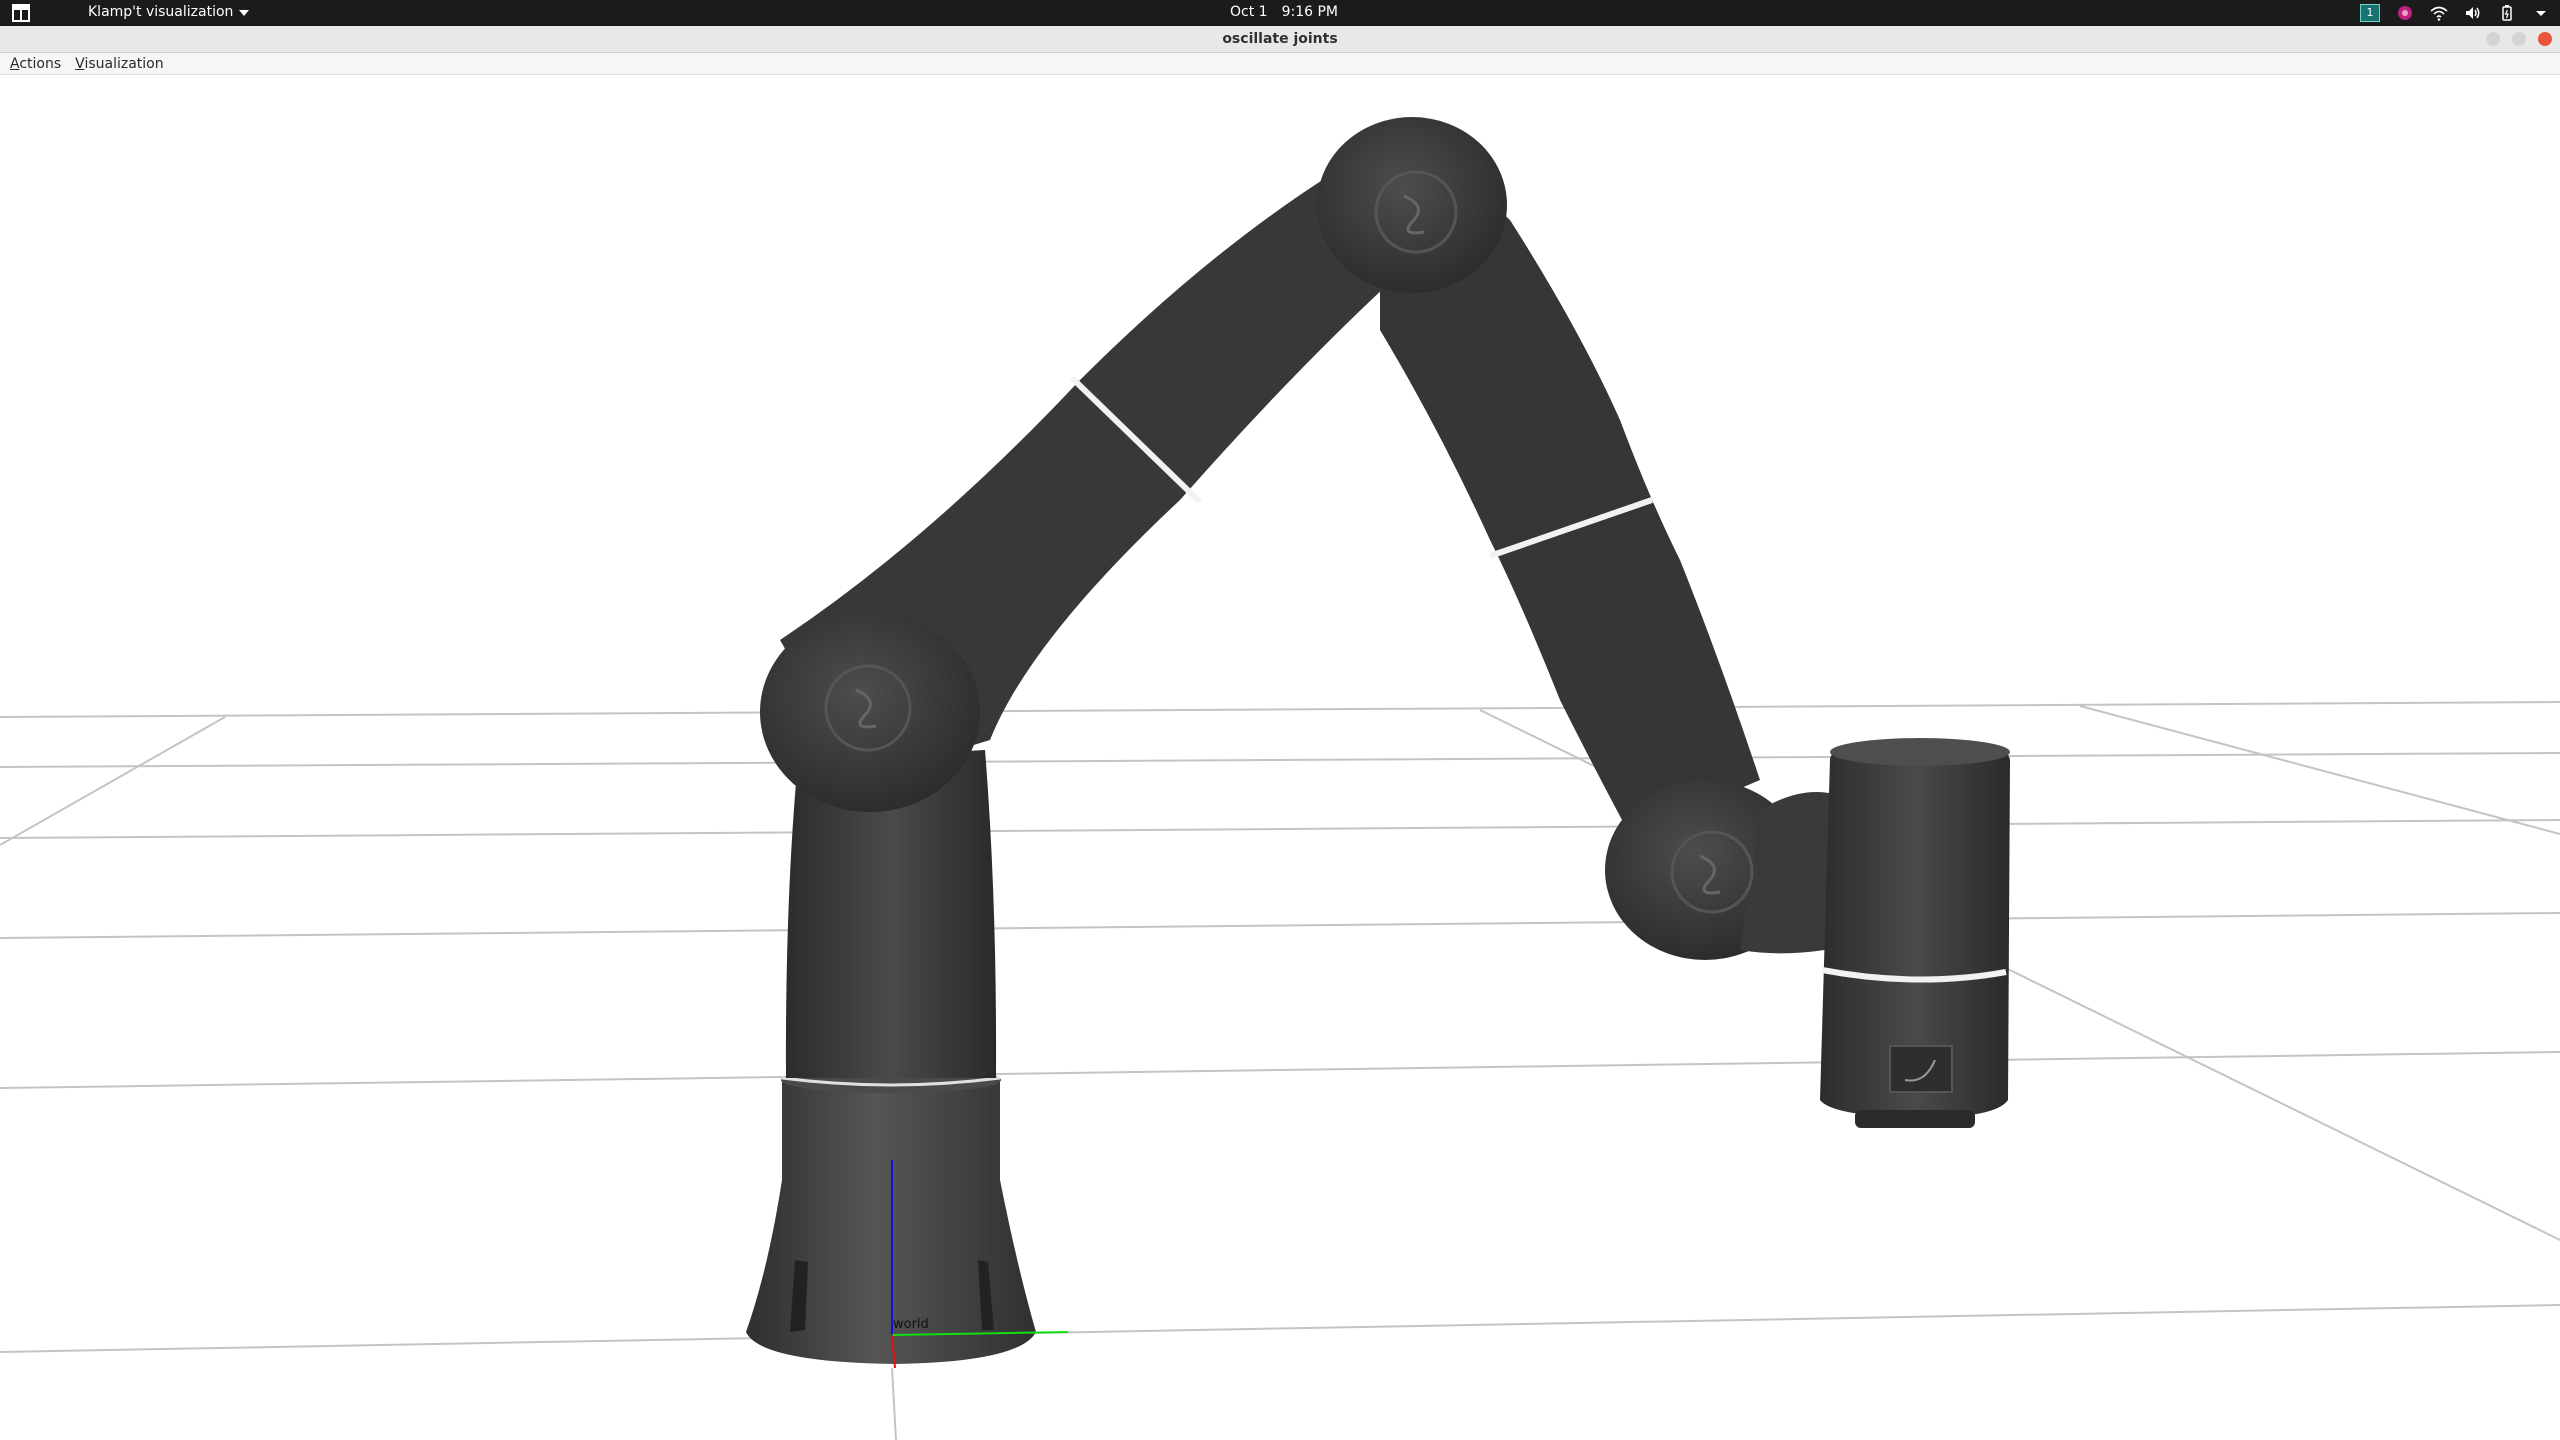 The width and height of the screenshot is (2560, 1440). I want to click on robot-link-forearm, so click(1570, 517).